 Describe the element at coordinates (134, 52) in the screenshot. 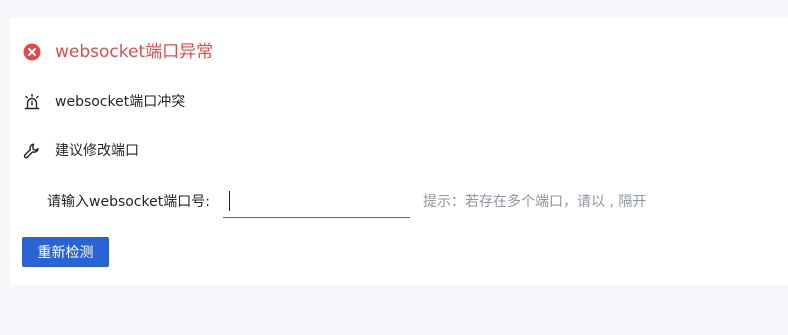

I see `error-title: websocket端口异常` at that location.